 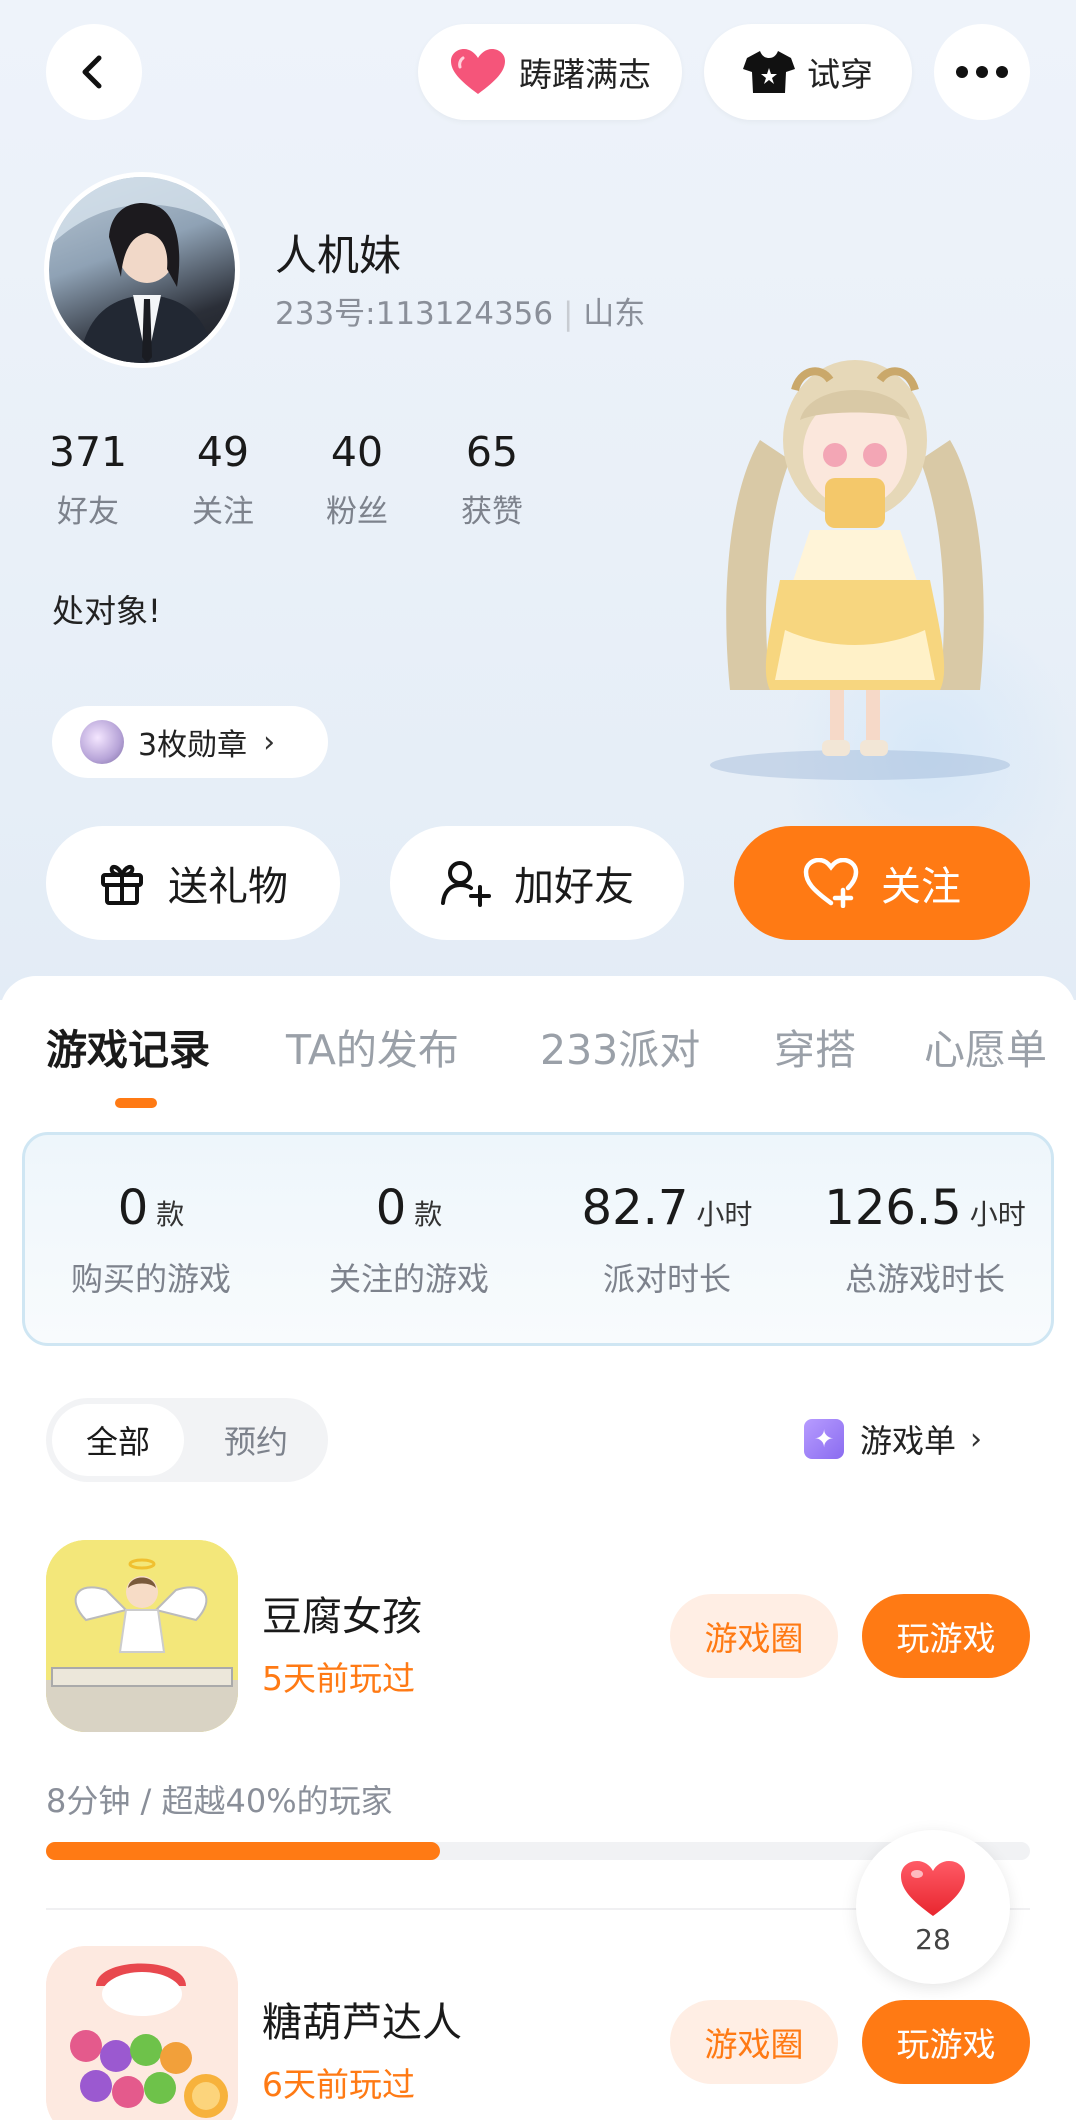 I want to click on stat-followers: 40 粉丝, so click(x=357, y=479).